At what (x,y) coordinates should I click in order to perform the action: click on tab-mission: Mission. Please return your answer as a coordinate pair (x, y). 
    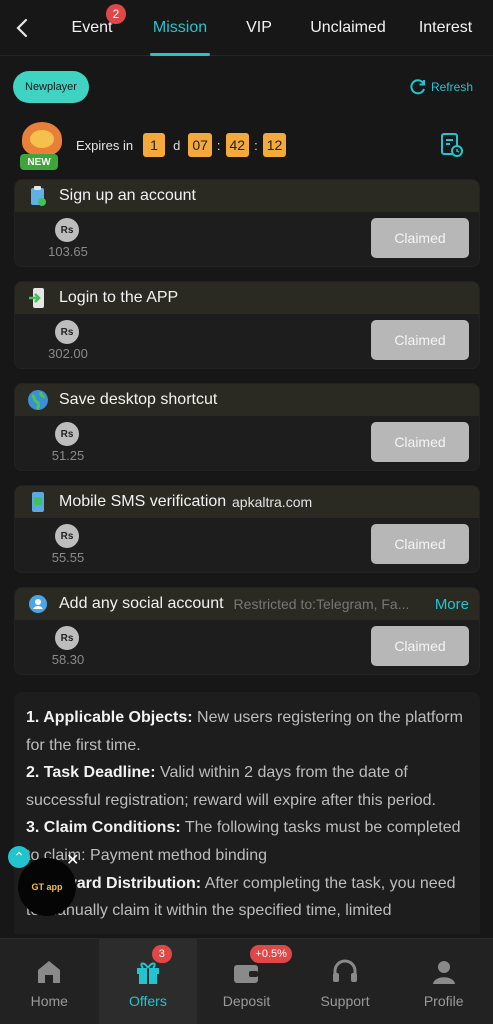
    Looking at the image, I should click on (180, 28).